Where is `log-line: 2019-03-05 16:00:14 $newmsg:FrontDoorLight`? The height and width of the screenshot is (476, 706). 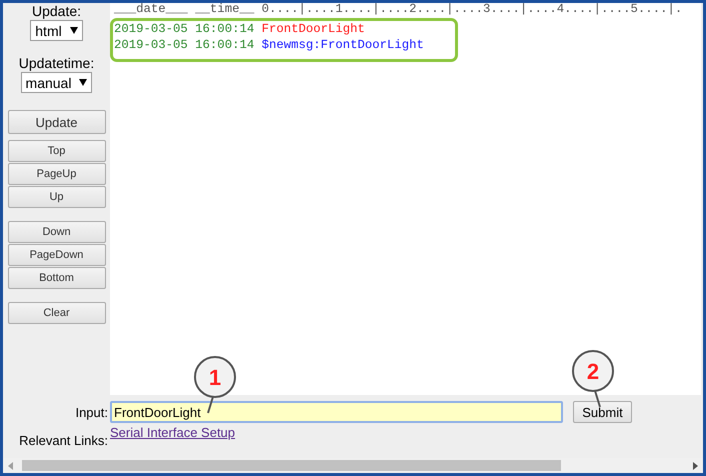 log-line: 2019-03-05 16:00:14 $newmsg:FrontDoorLight is located at coordinates (269, 45).